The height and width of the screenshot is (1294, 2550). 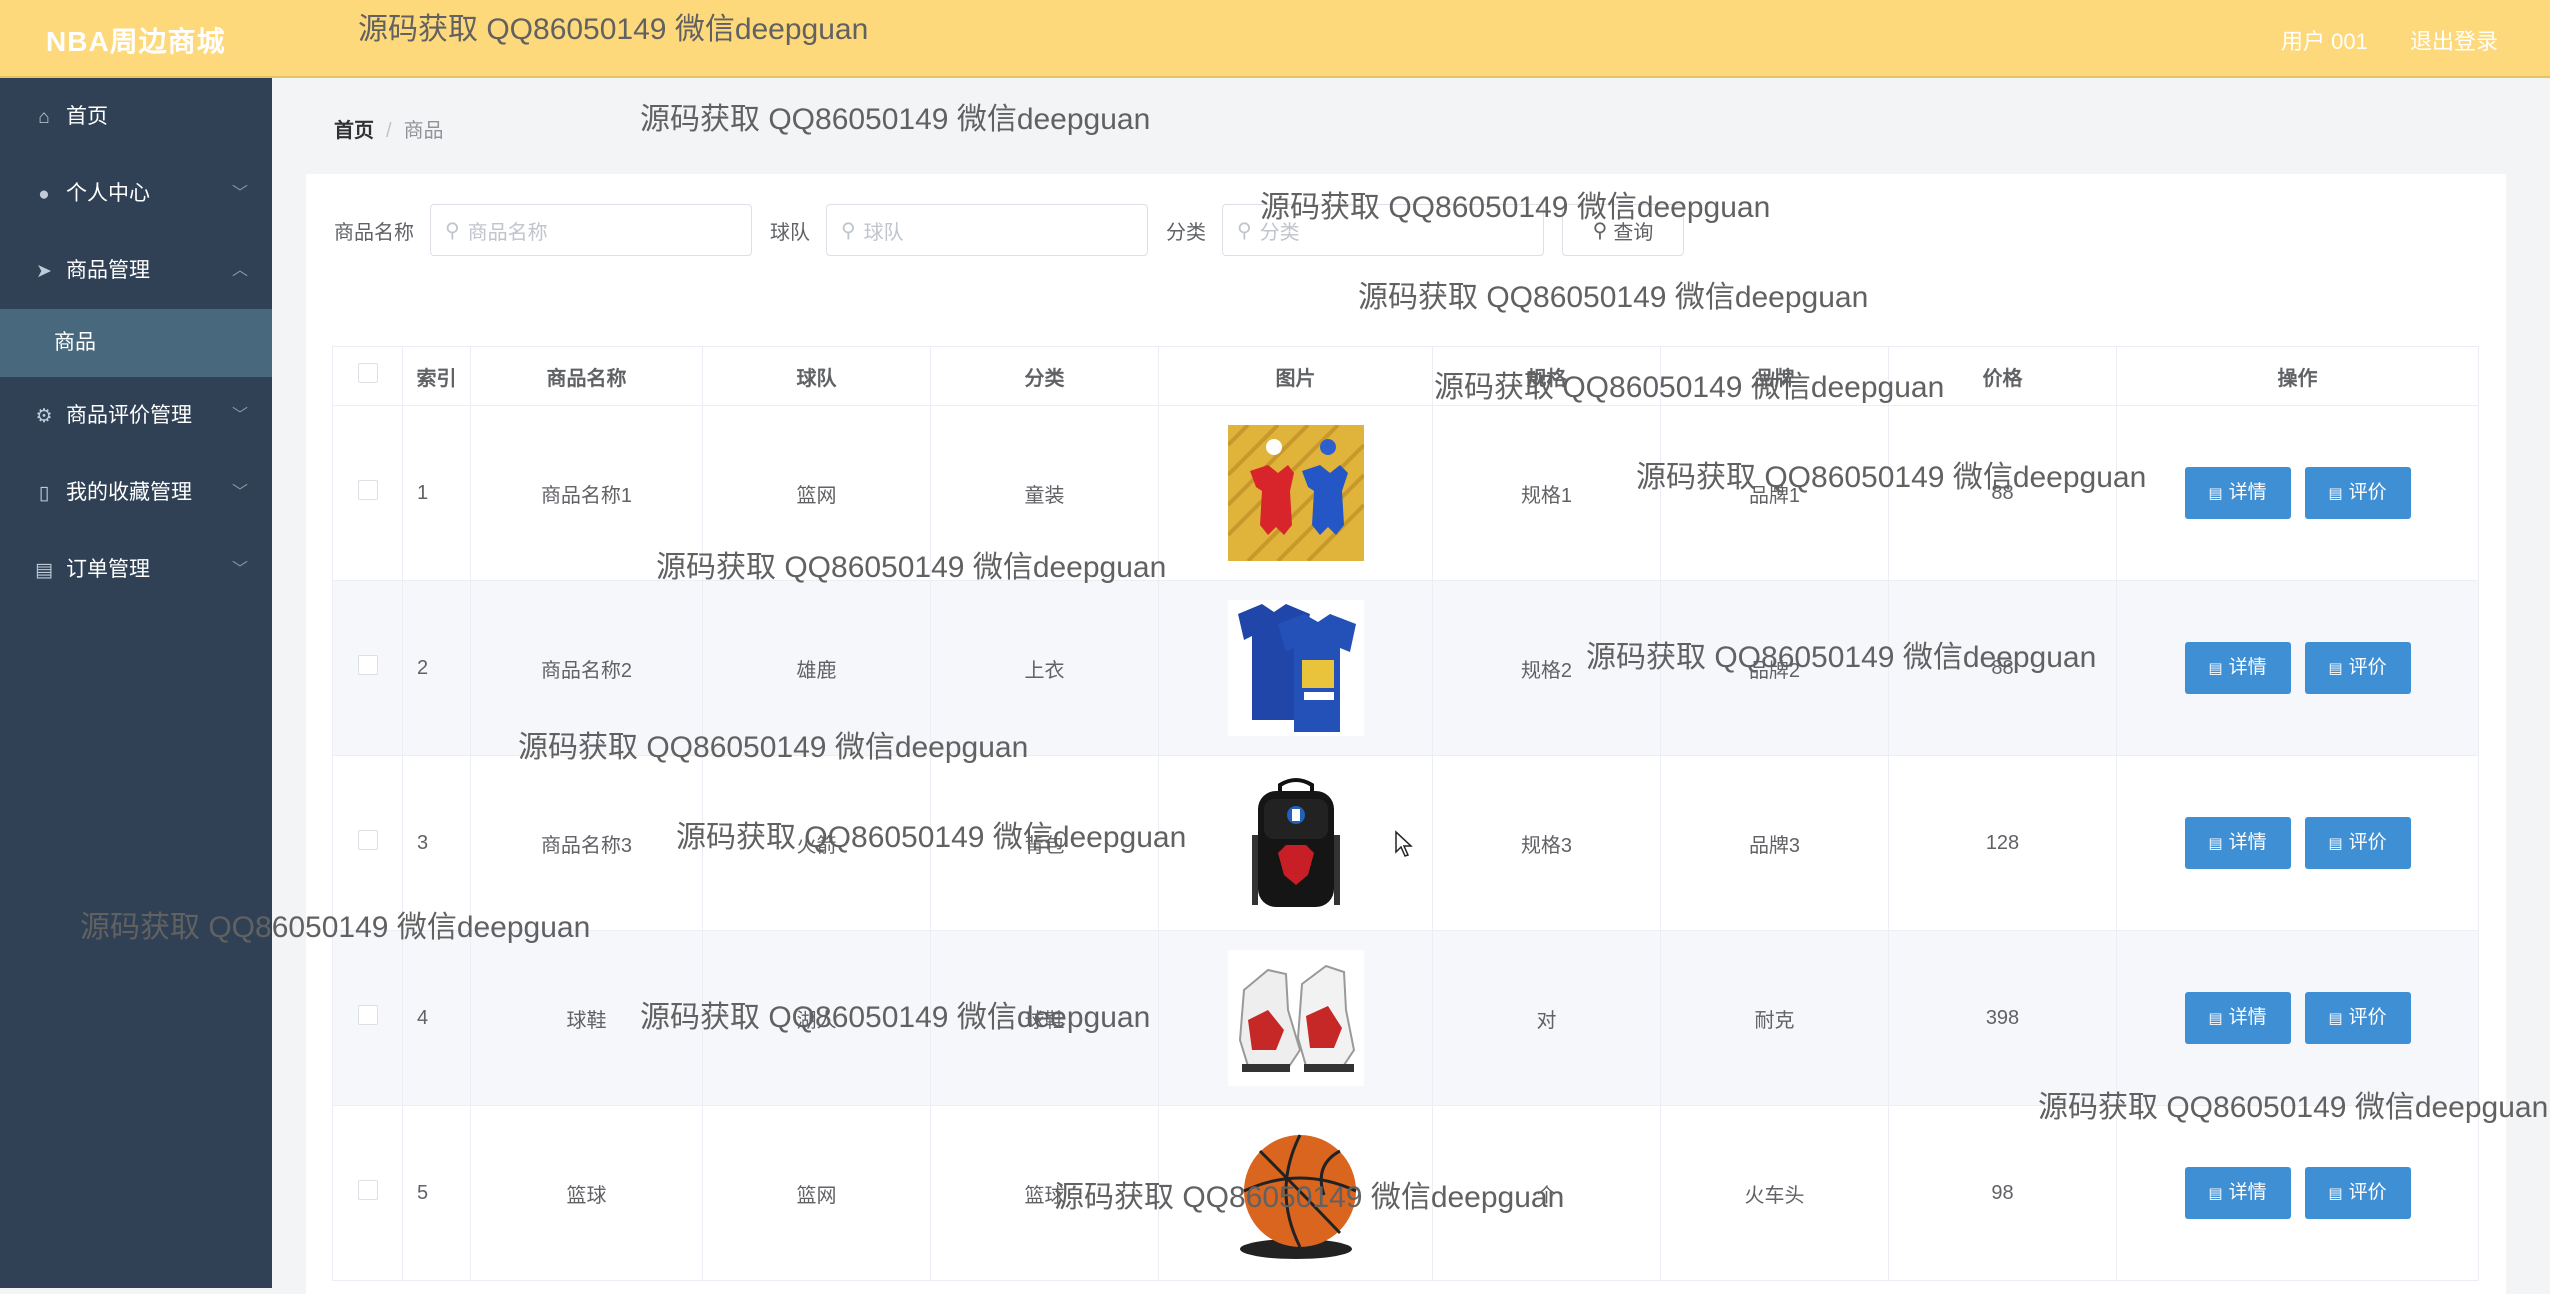 I want to click on cell-team: 湖人, so click(x=816, y=1018).